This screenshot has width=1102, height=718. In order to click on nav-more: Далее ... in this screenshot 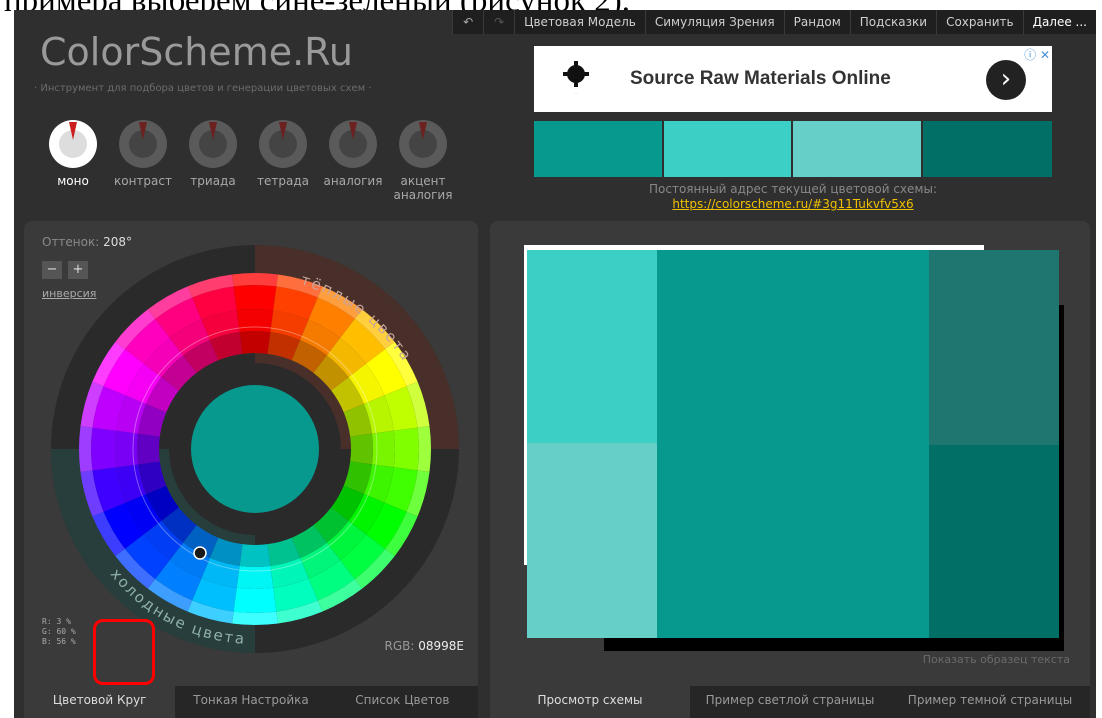, I will do `click(1059, 22)`.